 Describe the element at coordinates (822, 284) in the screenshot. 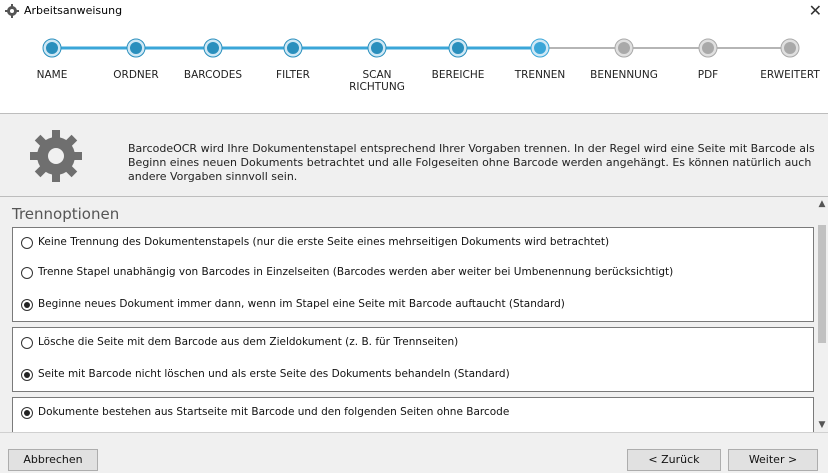

I see `scroll-thumb` at that location.